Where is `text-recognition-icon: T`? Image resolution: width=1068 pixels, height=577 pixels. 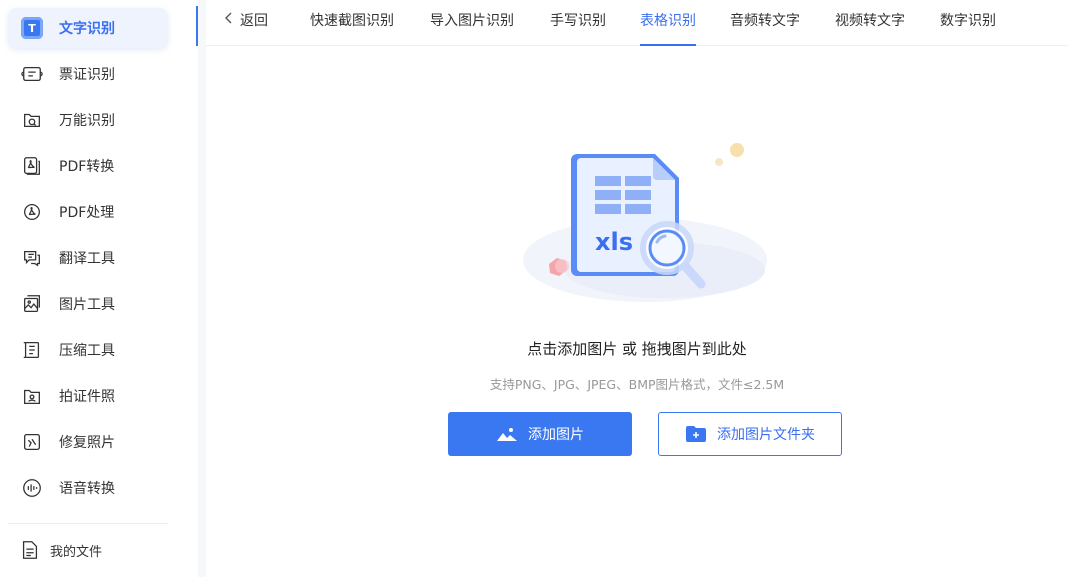
text-recognition-icon: T is located at coordinates (32, 28).